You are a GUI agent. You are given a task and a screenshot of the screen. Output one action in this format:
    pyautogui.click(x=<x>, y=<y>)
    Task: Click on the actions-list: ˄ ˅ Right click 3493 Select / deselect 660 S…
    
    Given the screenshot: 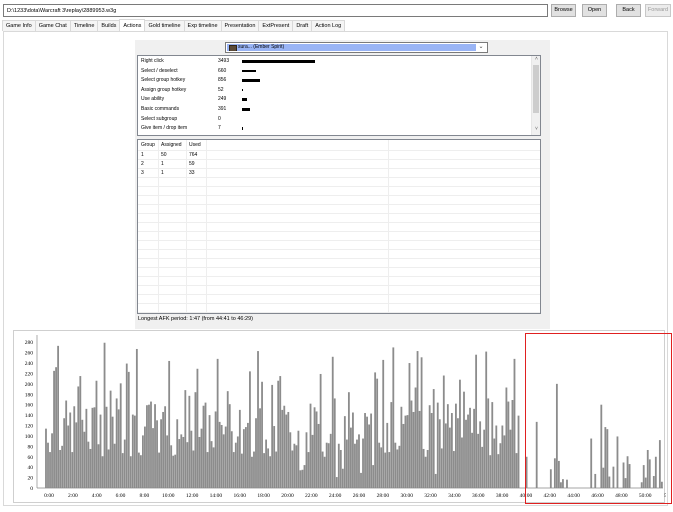 What is the action you would take?
    pyautogui.click(x=339, y=95)
    